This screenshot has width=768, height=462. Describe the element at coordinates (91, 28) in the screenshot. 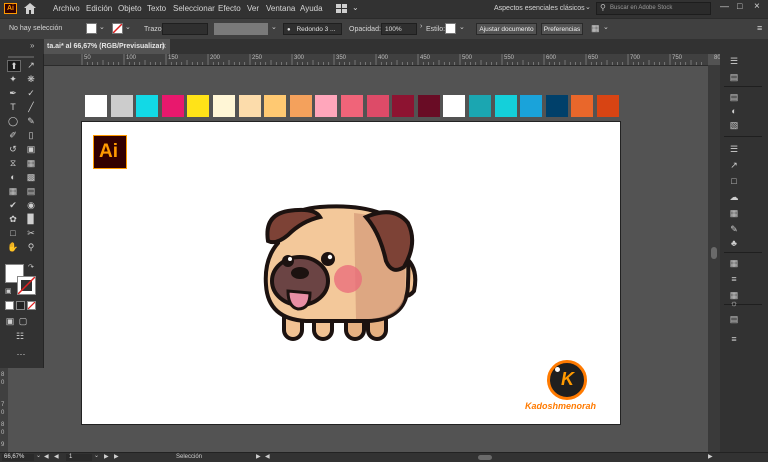

I see `fill-swatch` at that location.